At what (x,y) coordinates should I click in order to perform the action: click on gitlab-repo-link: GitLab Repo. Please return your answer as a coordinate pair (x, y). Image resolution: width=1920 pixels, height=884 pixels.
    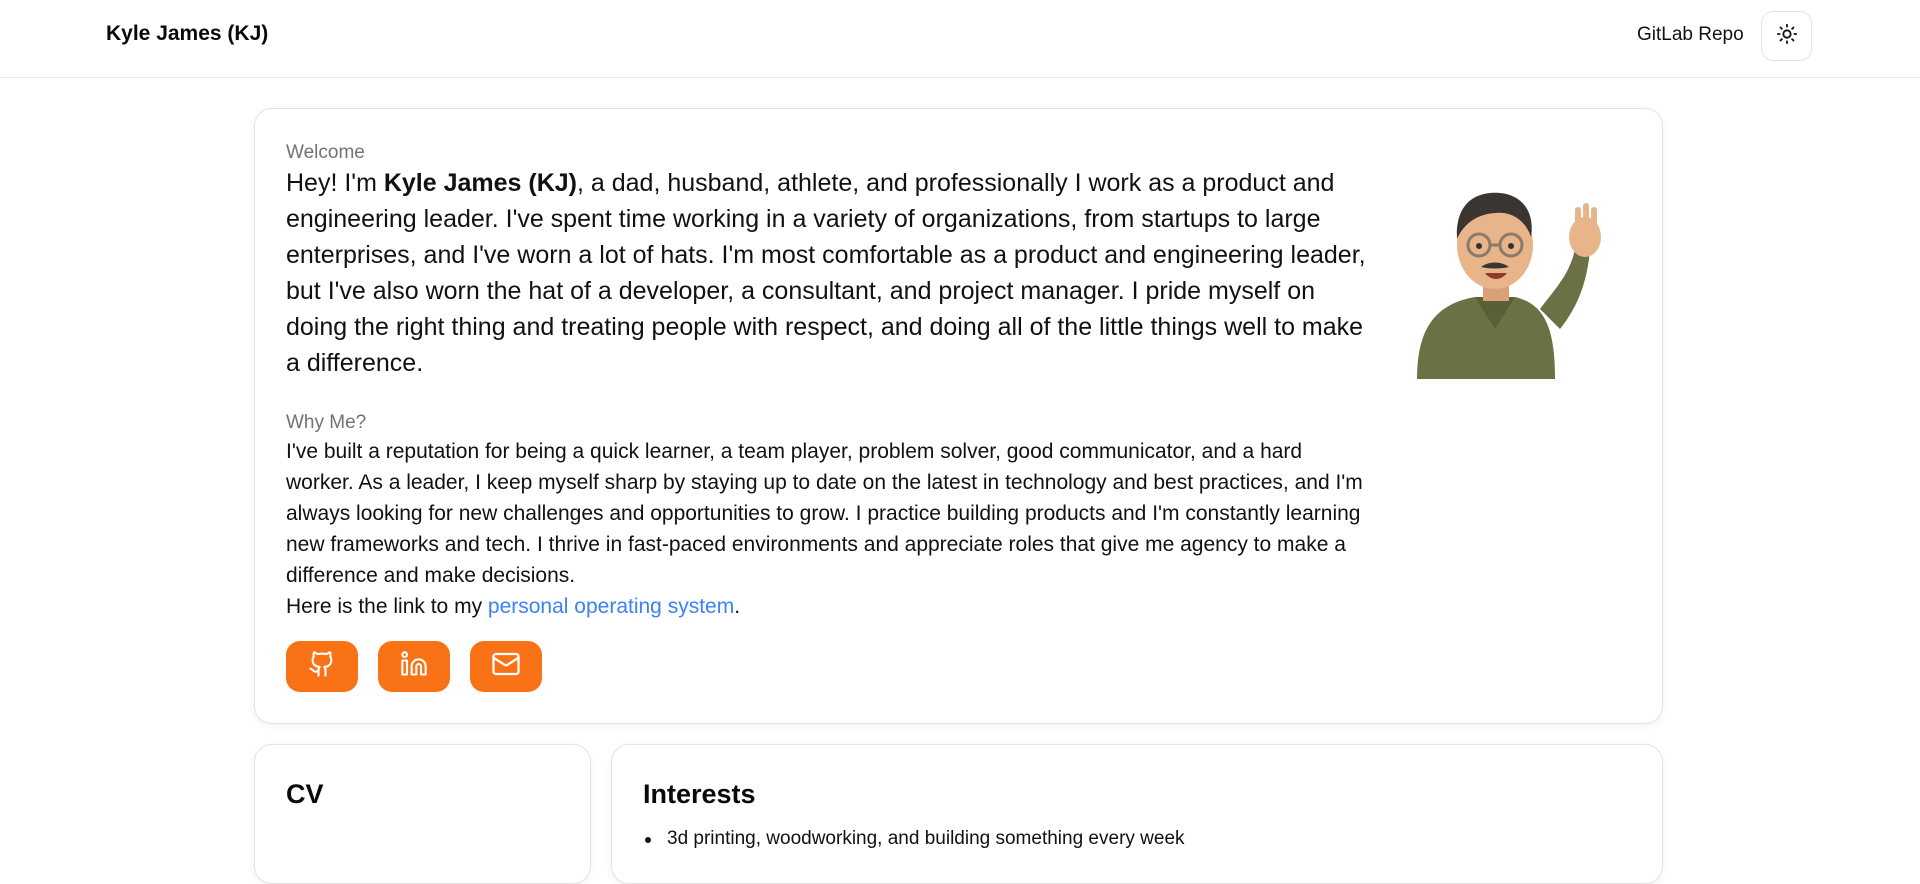
    Looking at the image, I should click on (1690, 35).